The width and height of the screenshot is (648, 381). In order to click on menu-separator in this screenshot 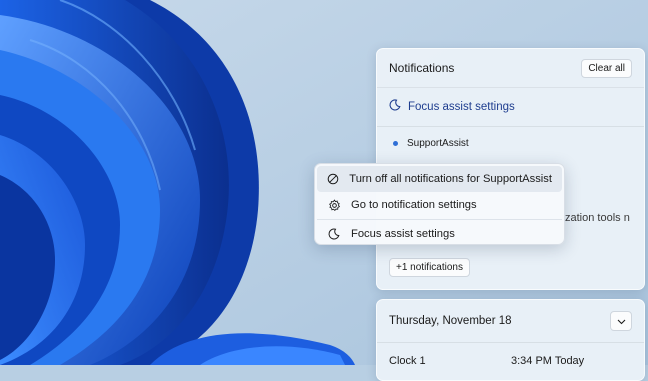, I will do `click(439, 219)`.